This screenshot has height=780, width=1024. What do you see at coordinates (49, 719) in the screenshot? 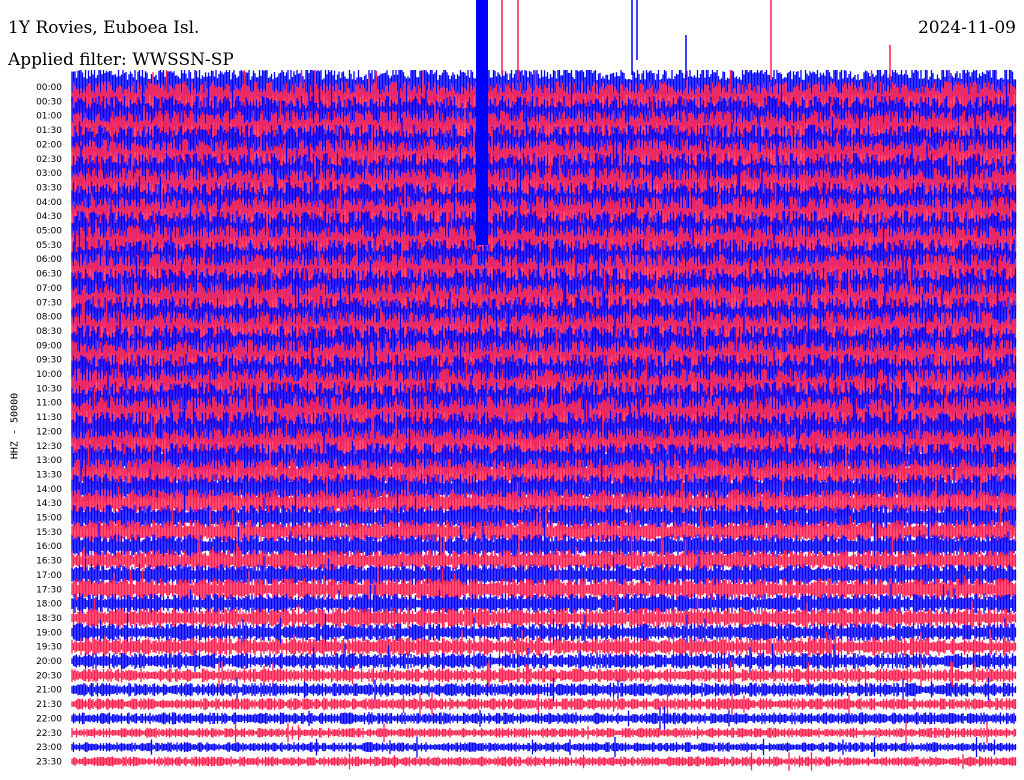
I see `time-label: 22:00` at bounding box center [49, 719].